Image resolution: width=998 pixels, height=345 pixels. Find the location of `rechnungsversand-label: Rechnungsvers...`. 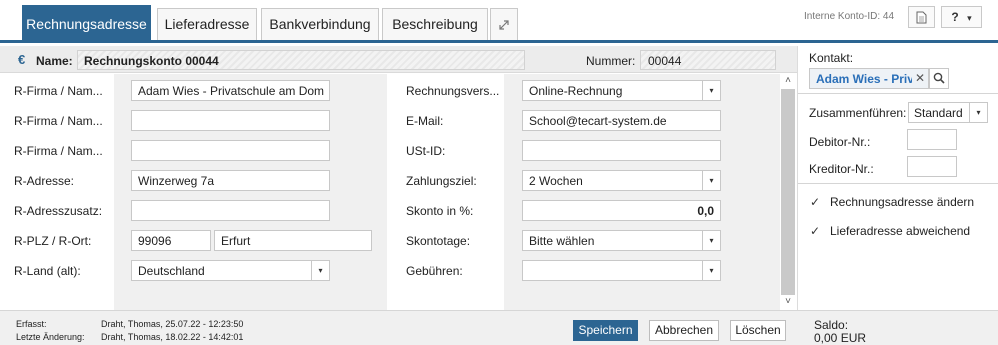

rechnungsversand-label: Rechnungsvers... is located at coordinates (453, 91).